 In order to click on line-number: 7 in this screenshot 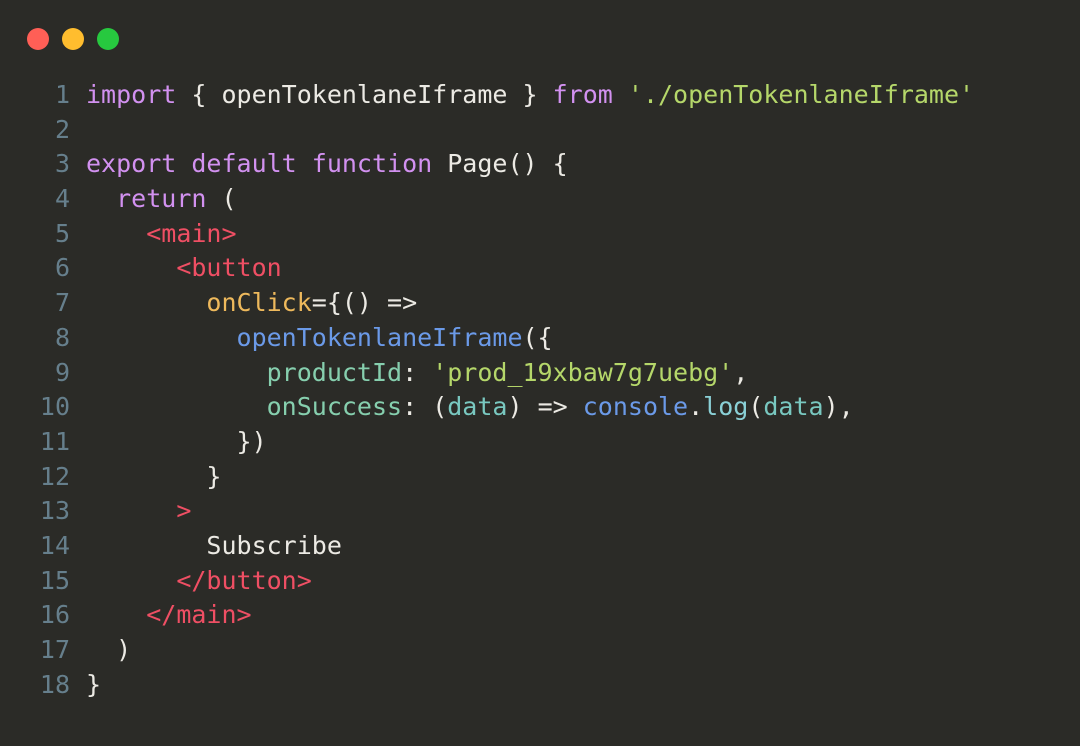, I will do `click(62, 303)`.